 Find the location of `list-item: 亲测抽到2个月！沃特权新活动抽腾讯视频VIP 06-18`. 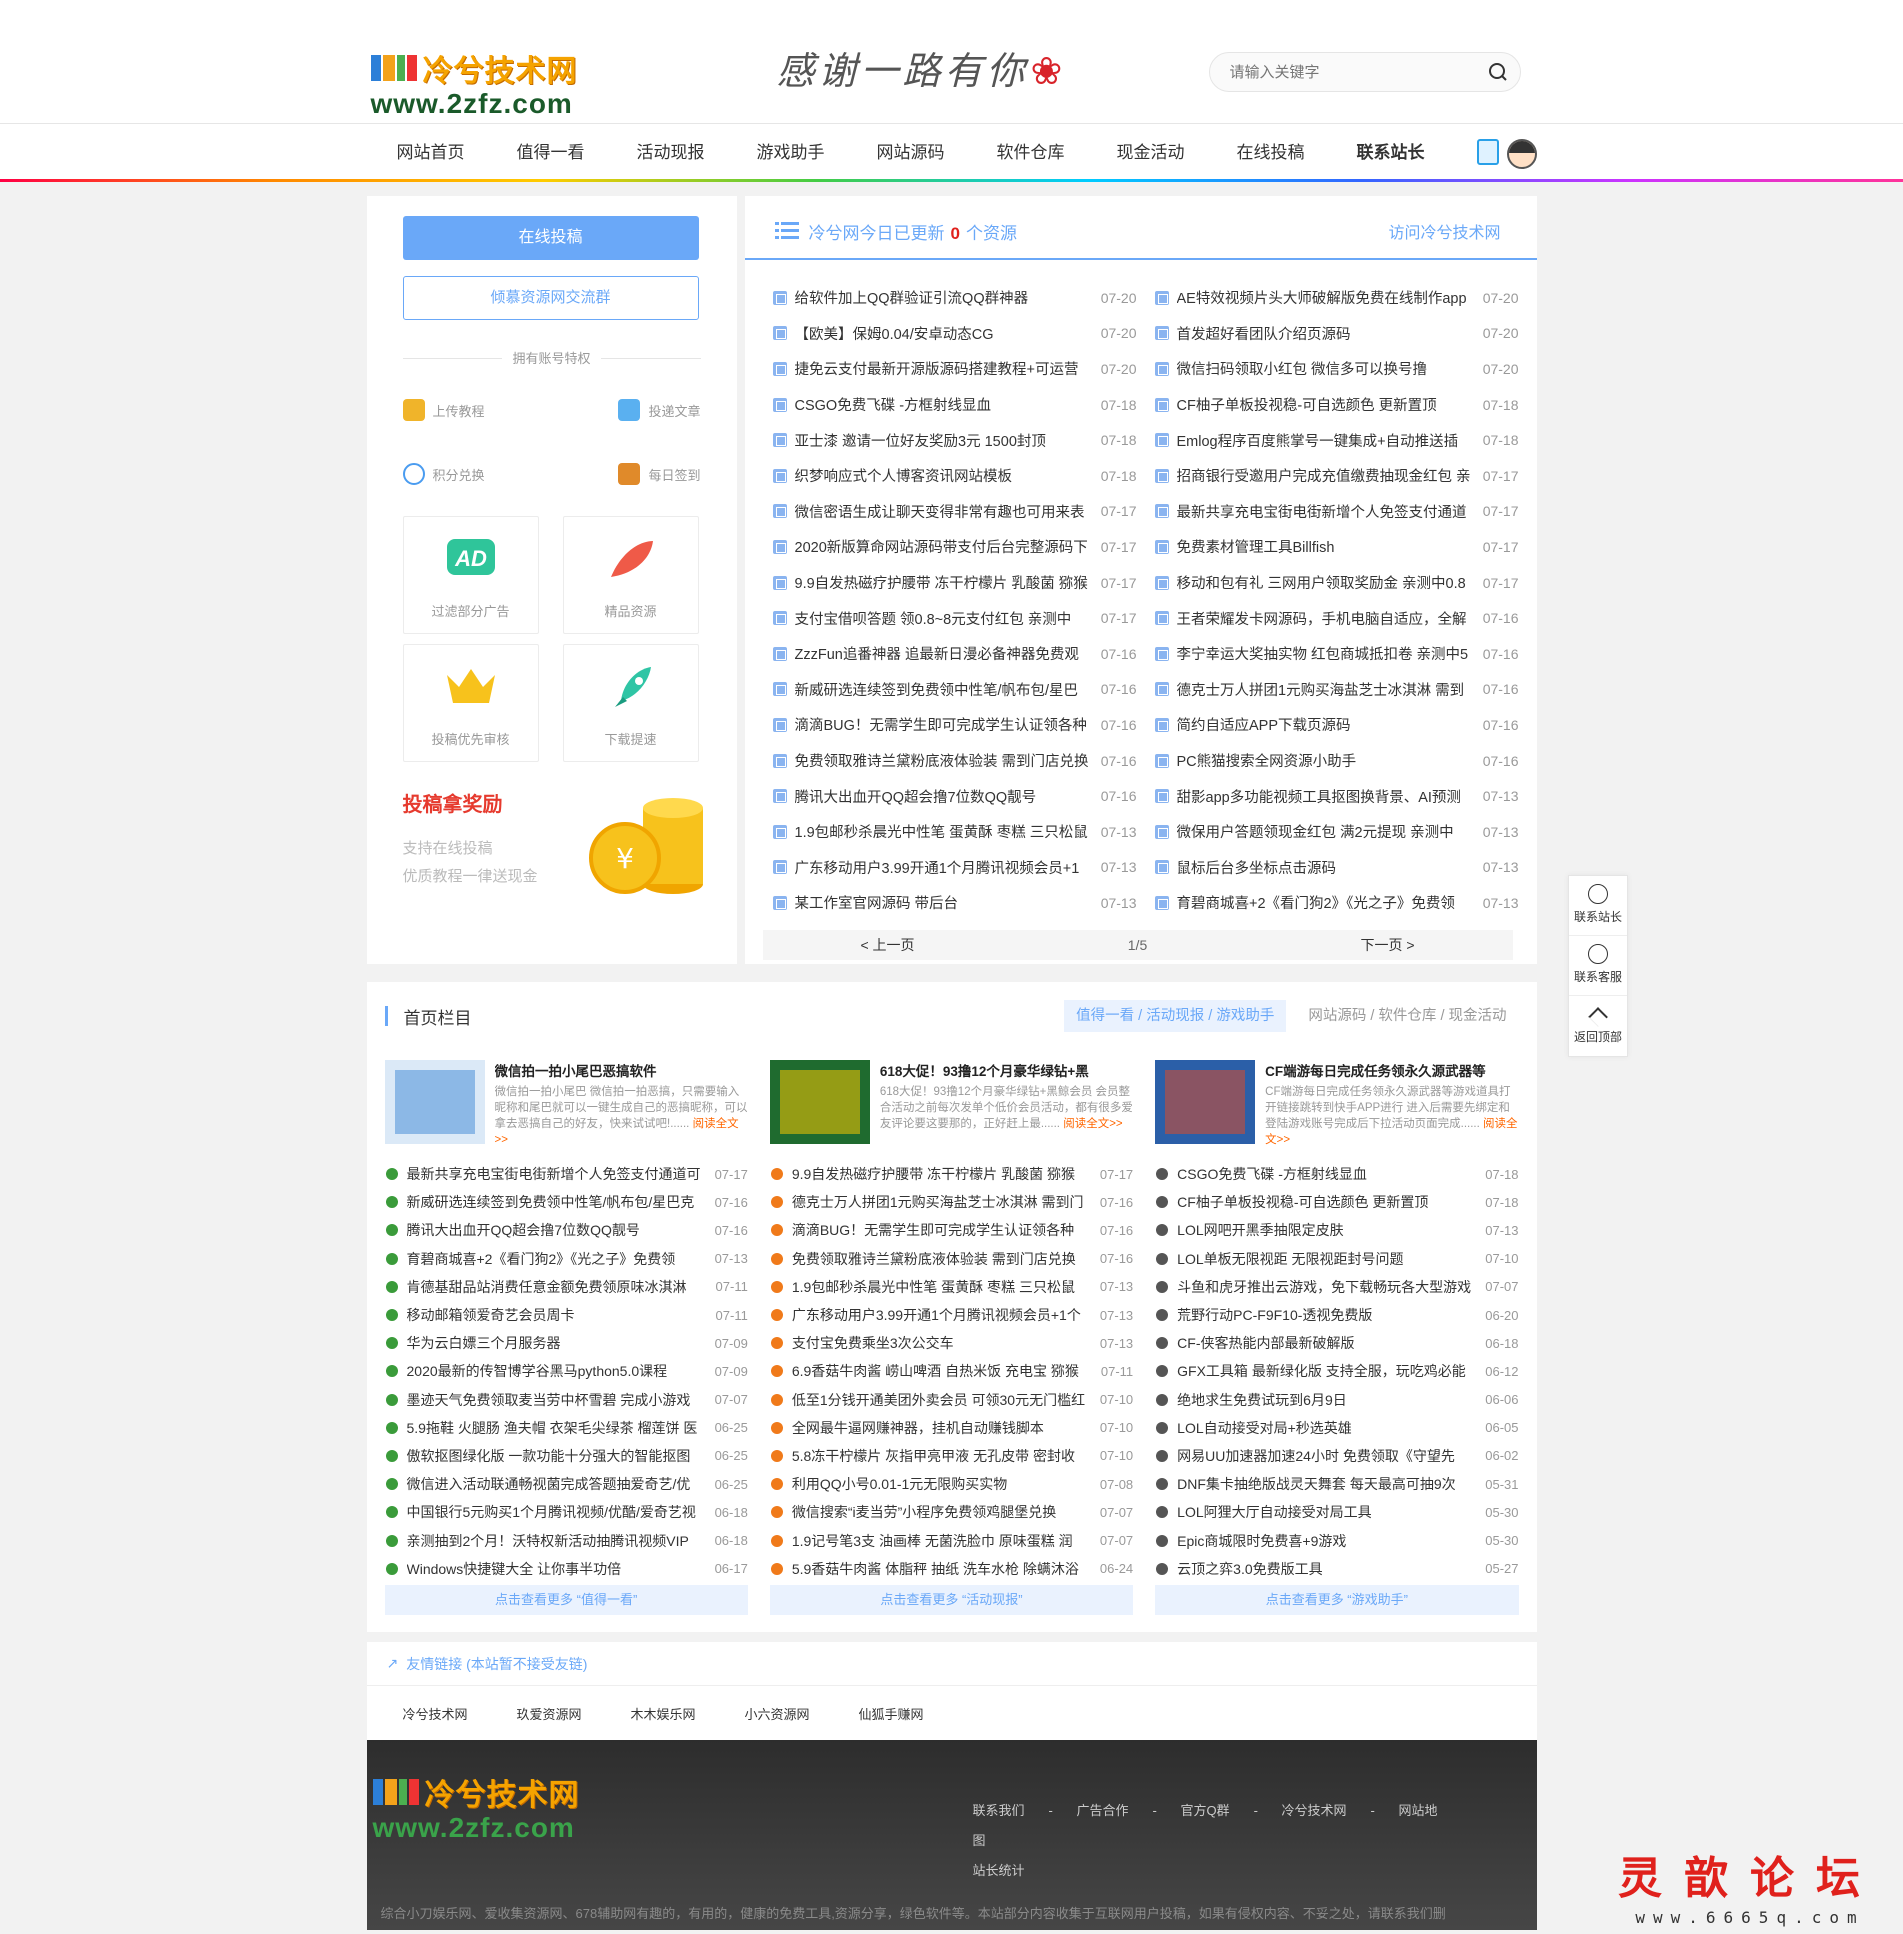

list-item: 亲测抽到2个月！沃特权新活动抽腾讯视频VIP 06-18 is located at coordinates (566, 1540).